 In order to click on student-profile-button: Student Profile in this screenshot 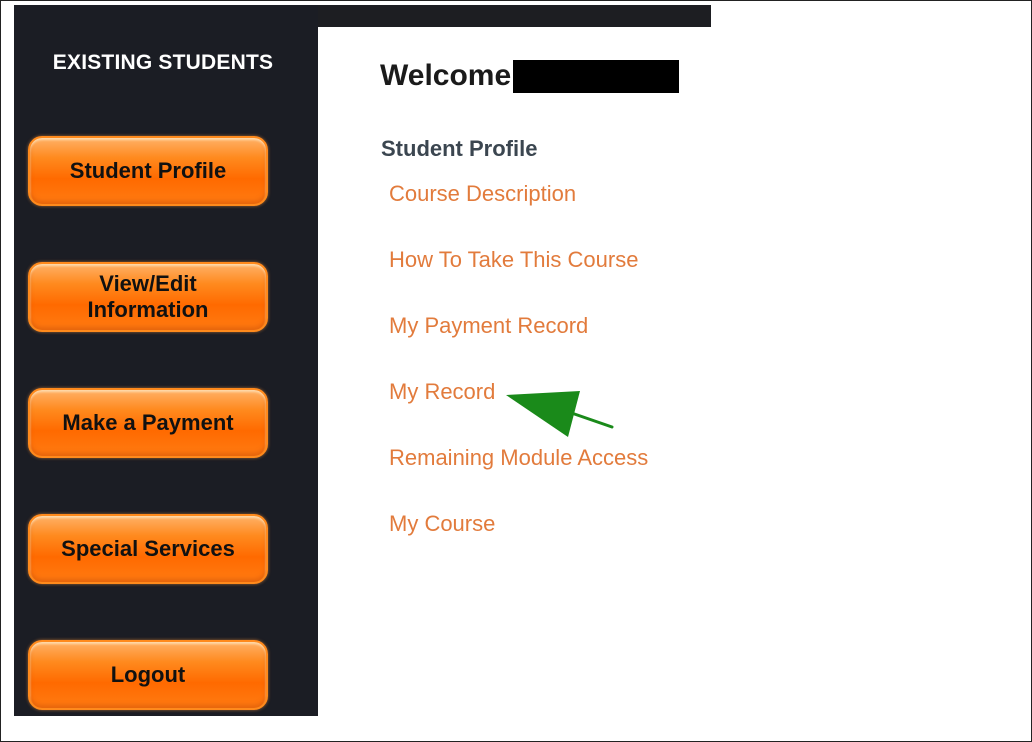, I will do `click(148, 171)`.